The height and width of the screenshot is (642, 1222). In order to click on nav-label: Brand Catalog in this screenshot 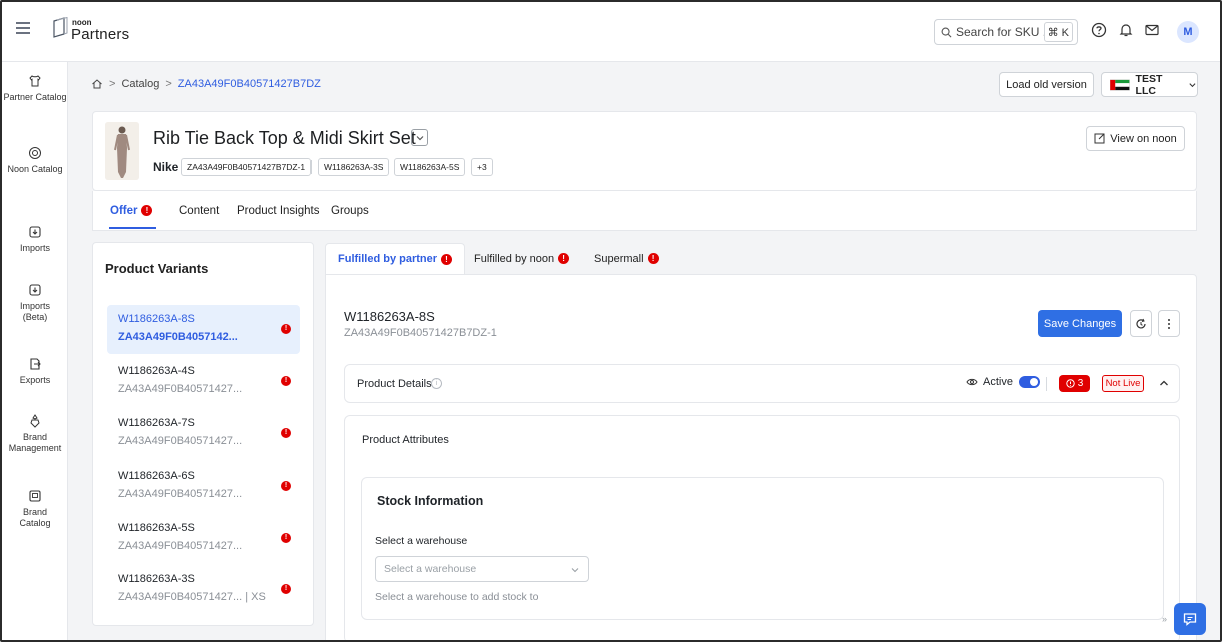, I will do `click(35, 517)`.